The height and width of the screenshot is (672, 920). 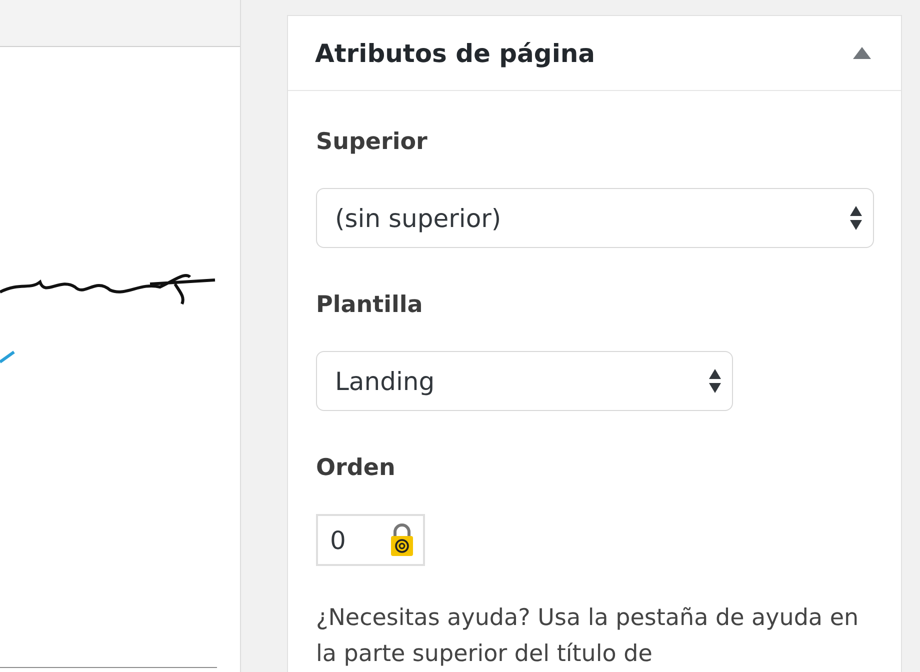 What do you see at coordinates (356, 468) in the screenshot?
I see `field-label: Orden` at bounding box center [356, 468].